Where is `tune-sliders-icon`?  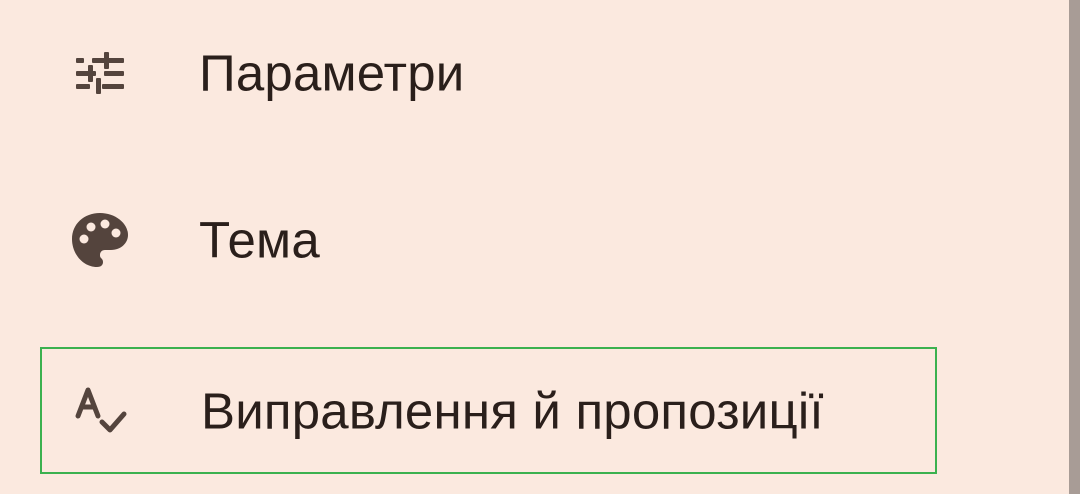
tune-sliders-icon is located at coordinates (100, 73).